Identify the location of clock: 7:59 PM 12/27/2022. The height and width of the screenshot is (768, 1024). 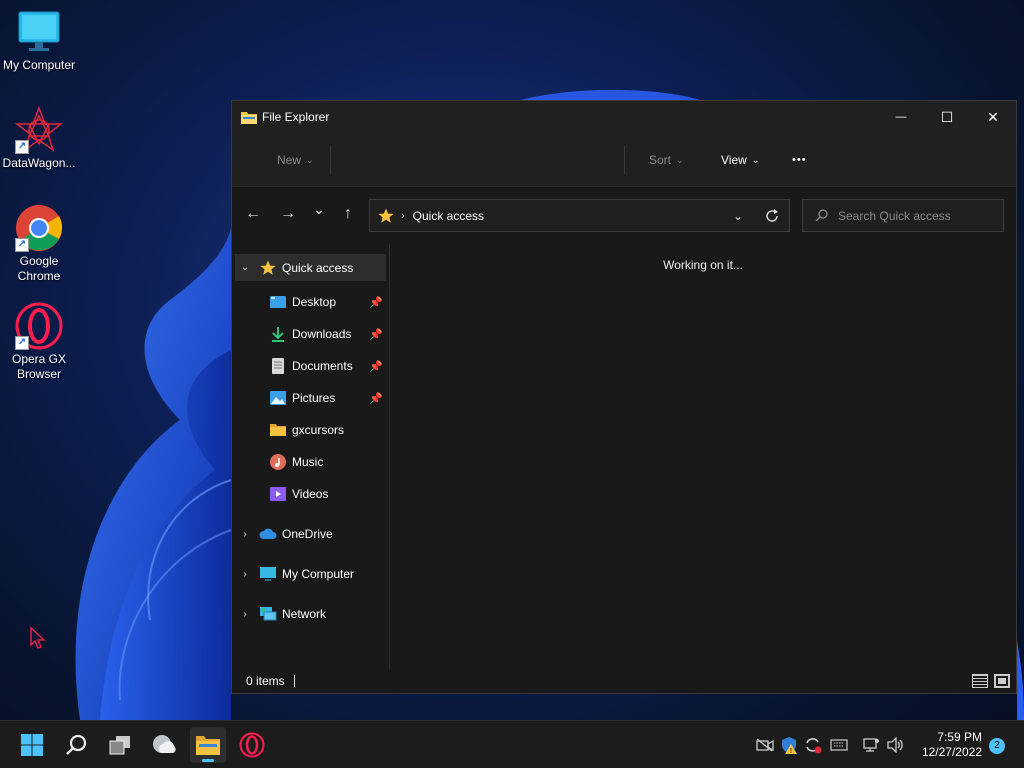
(952, 745).